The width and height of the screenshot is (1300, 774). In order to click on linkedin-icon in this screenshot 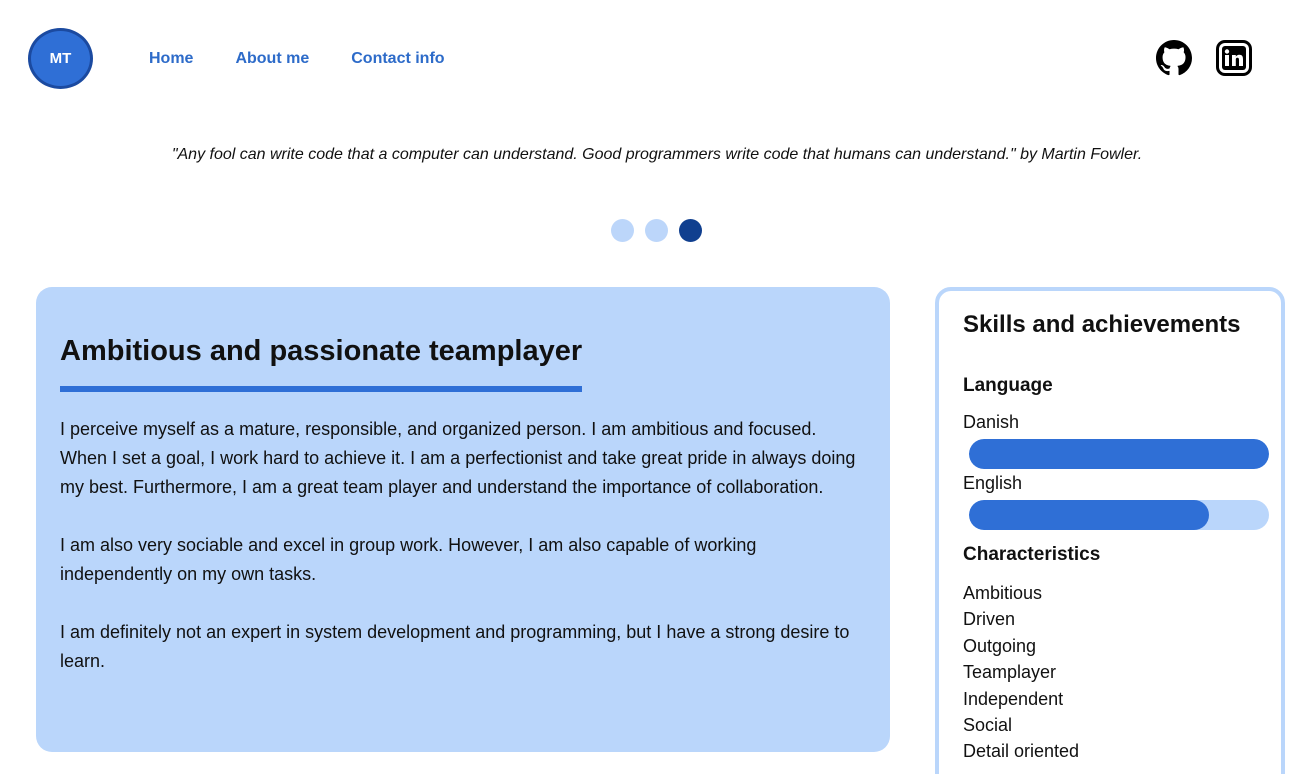, I will do `click(1234, 58)`.